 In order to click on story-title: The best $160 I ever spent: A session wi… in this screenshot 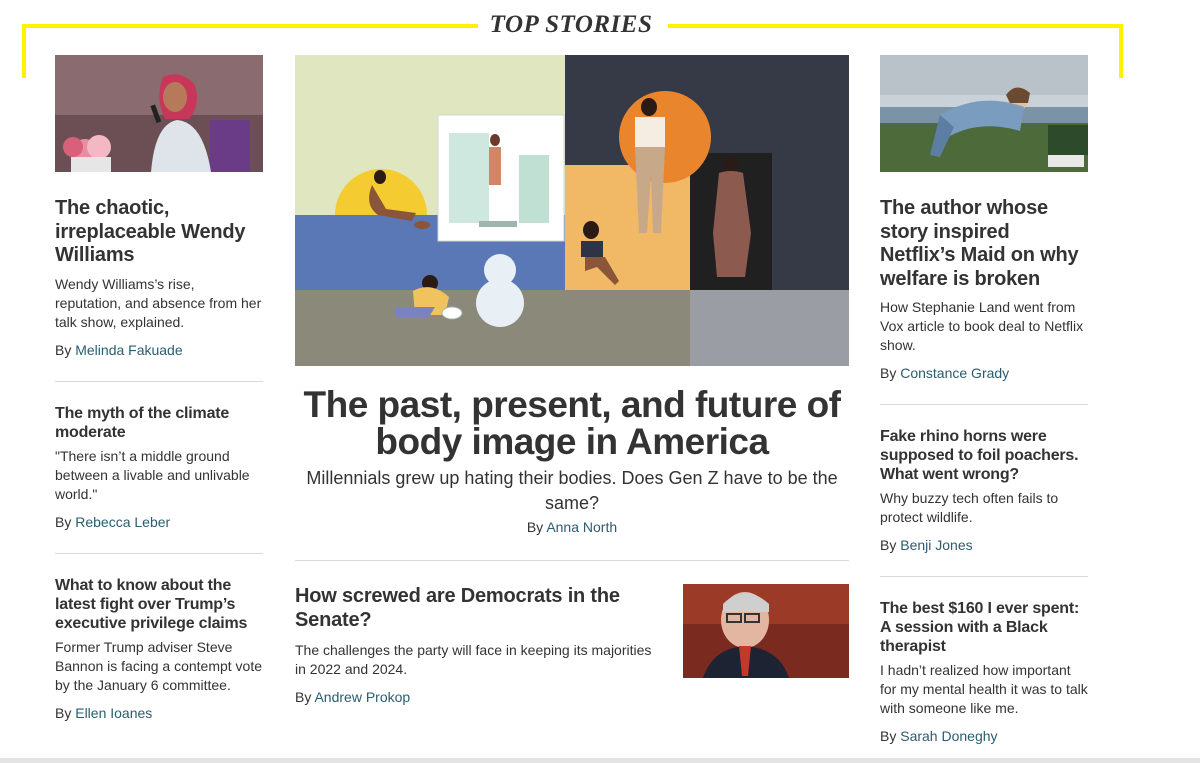, I will do `click(984, 627)`.